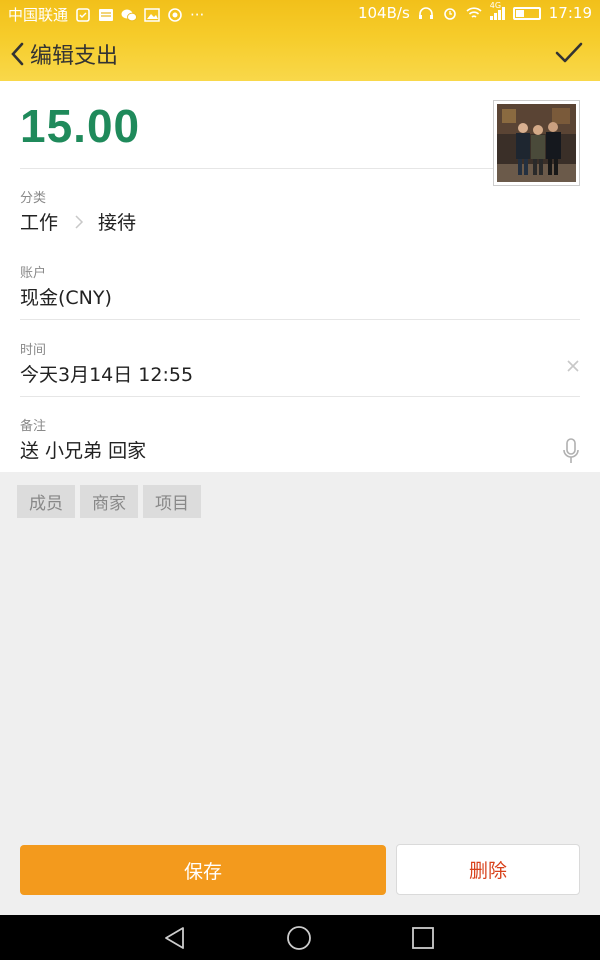 The width and height of the screenshot is (600, 960). What do you see at coordinates (107, 375) in the screenshot?
I see `time-value: 今天3月14日 12:55` at bounding box center [107, 375].